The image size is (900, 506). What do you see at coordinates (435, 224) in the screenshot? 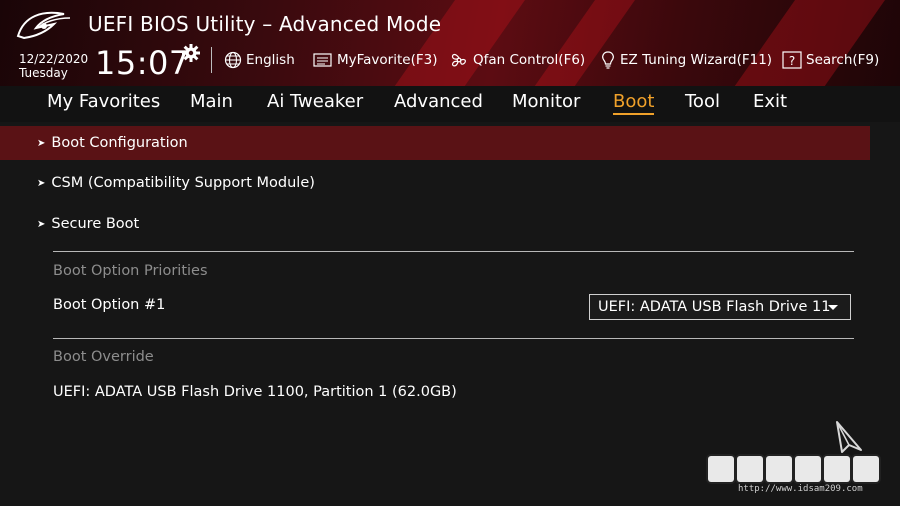
I see `submenu-secure-boot: ➤ Secure Boot` at bounding box center [435, 224].